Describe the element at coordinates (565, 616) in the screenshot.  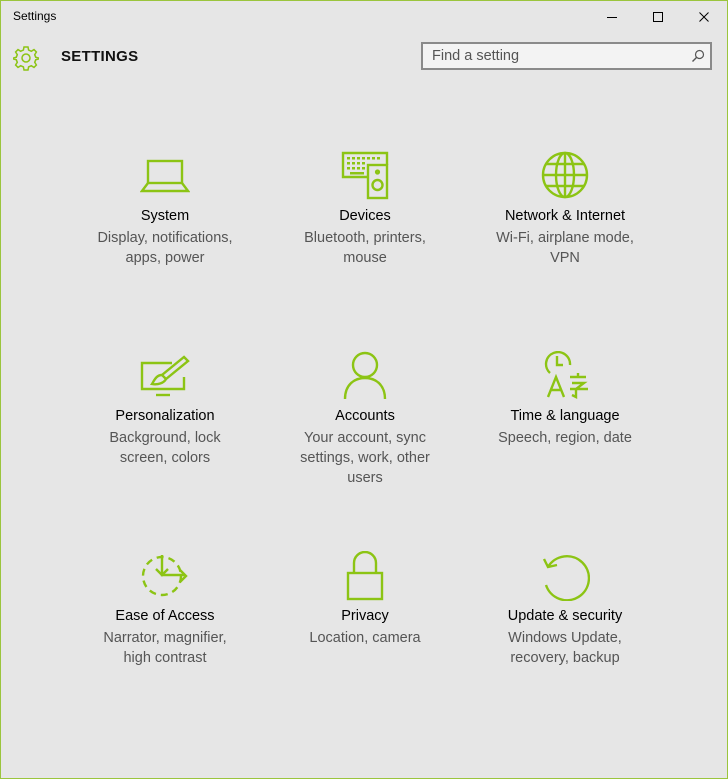
I see `tile-label: Update & security` at that location.